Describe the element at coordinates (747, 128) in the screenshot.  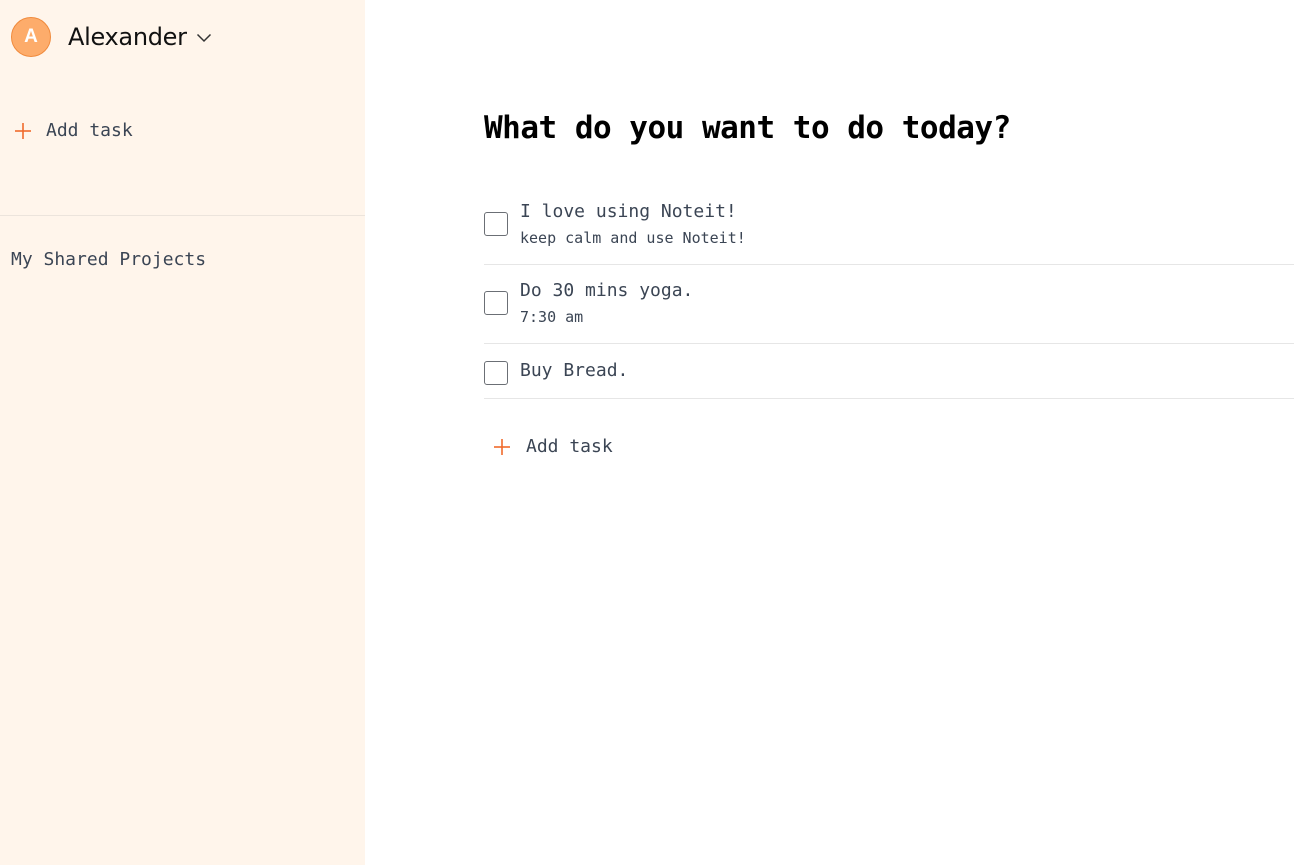
I see `page-title: What do you want to do today?` at that location.